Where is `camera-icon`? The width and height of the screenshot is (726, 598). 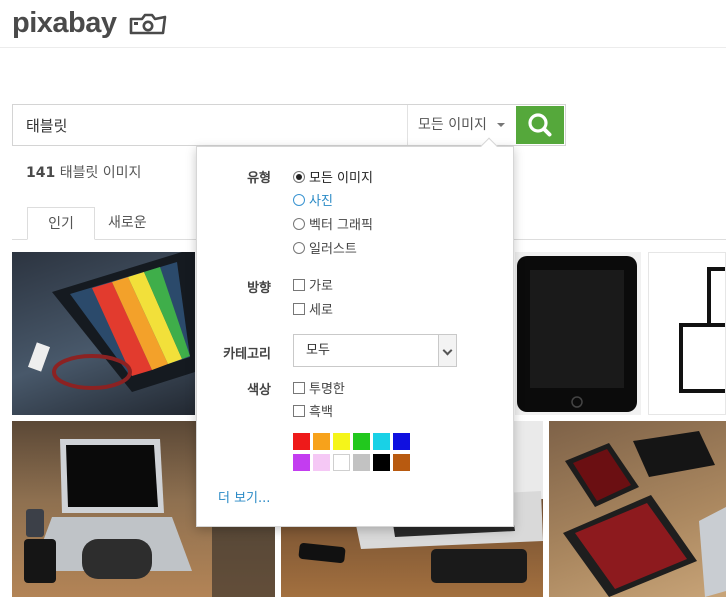
camera-icon is located at coordinates (148, 24).